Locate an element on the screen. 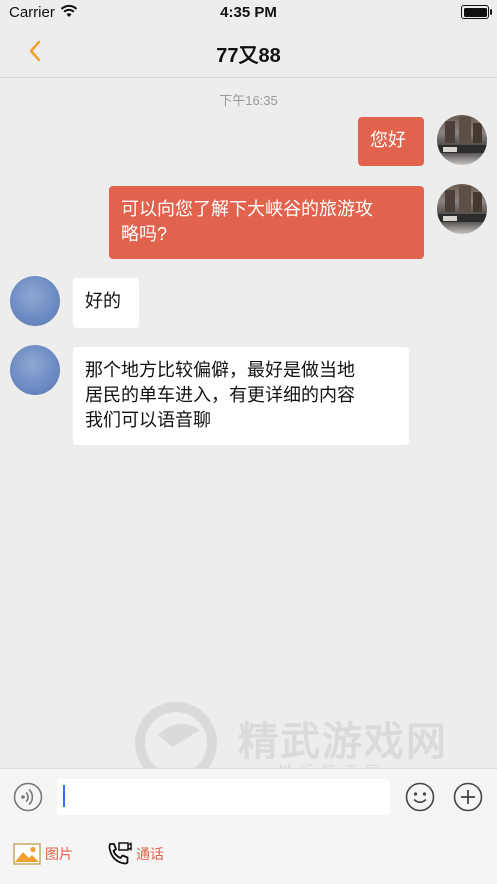  message-line: 居民的单车进入，有更详细的内容 is located at coordinates (220, 395).